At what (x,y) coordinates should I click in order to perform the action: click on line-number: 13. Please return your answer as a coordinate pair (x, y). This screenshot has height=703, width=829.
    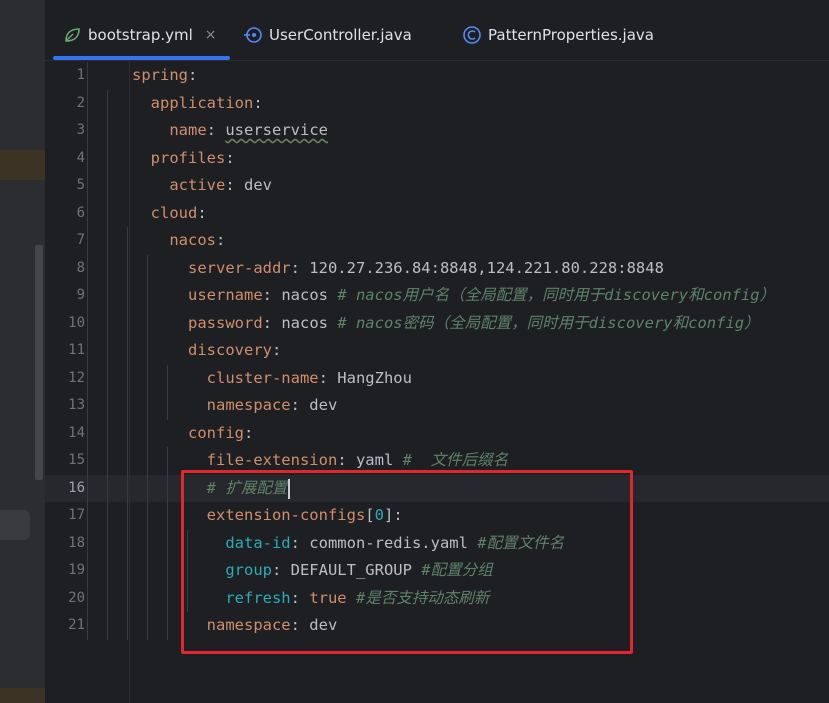
    Looking at the image, I should click on (65, 405).